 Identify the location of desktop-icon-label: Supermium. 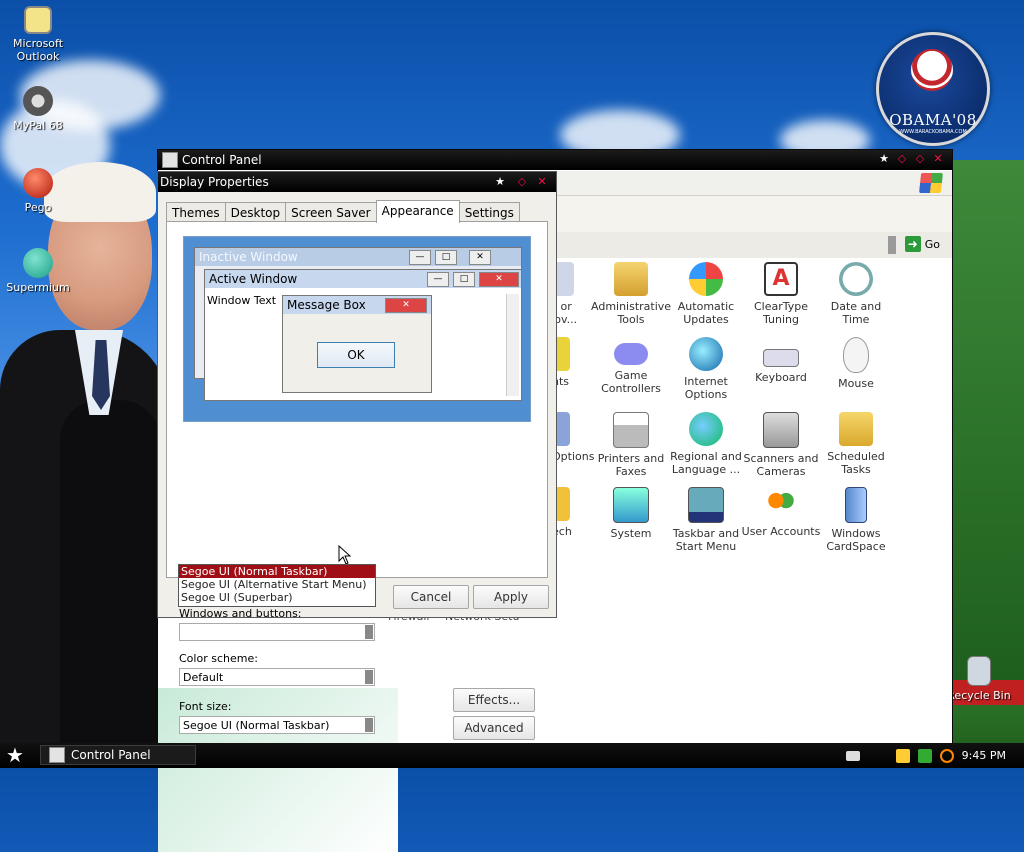
(38, 287).